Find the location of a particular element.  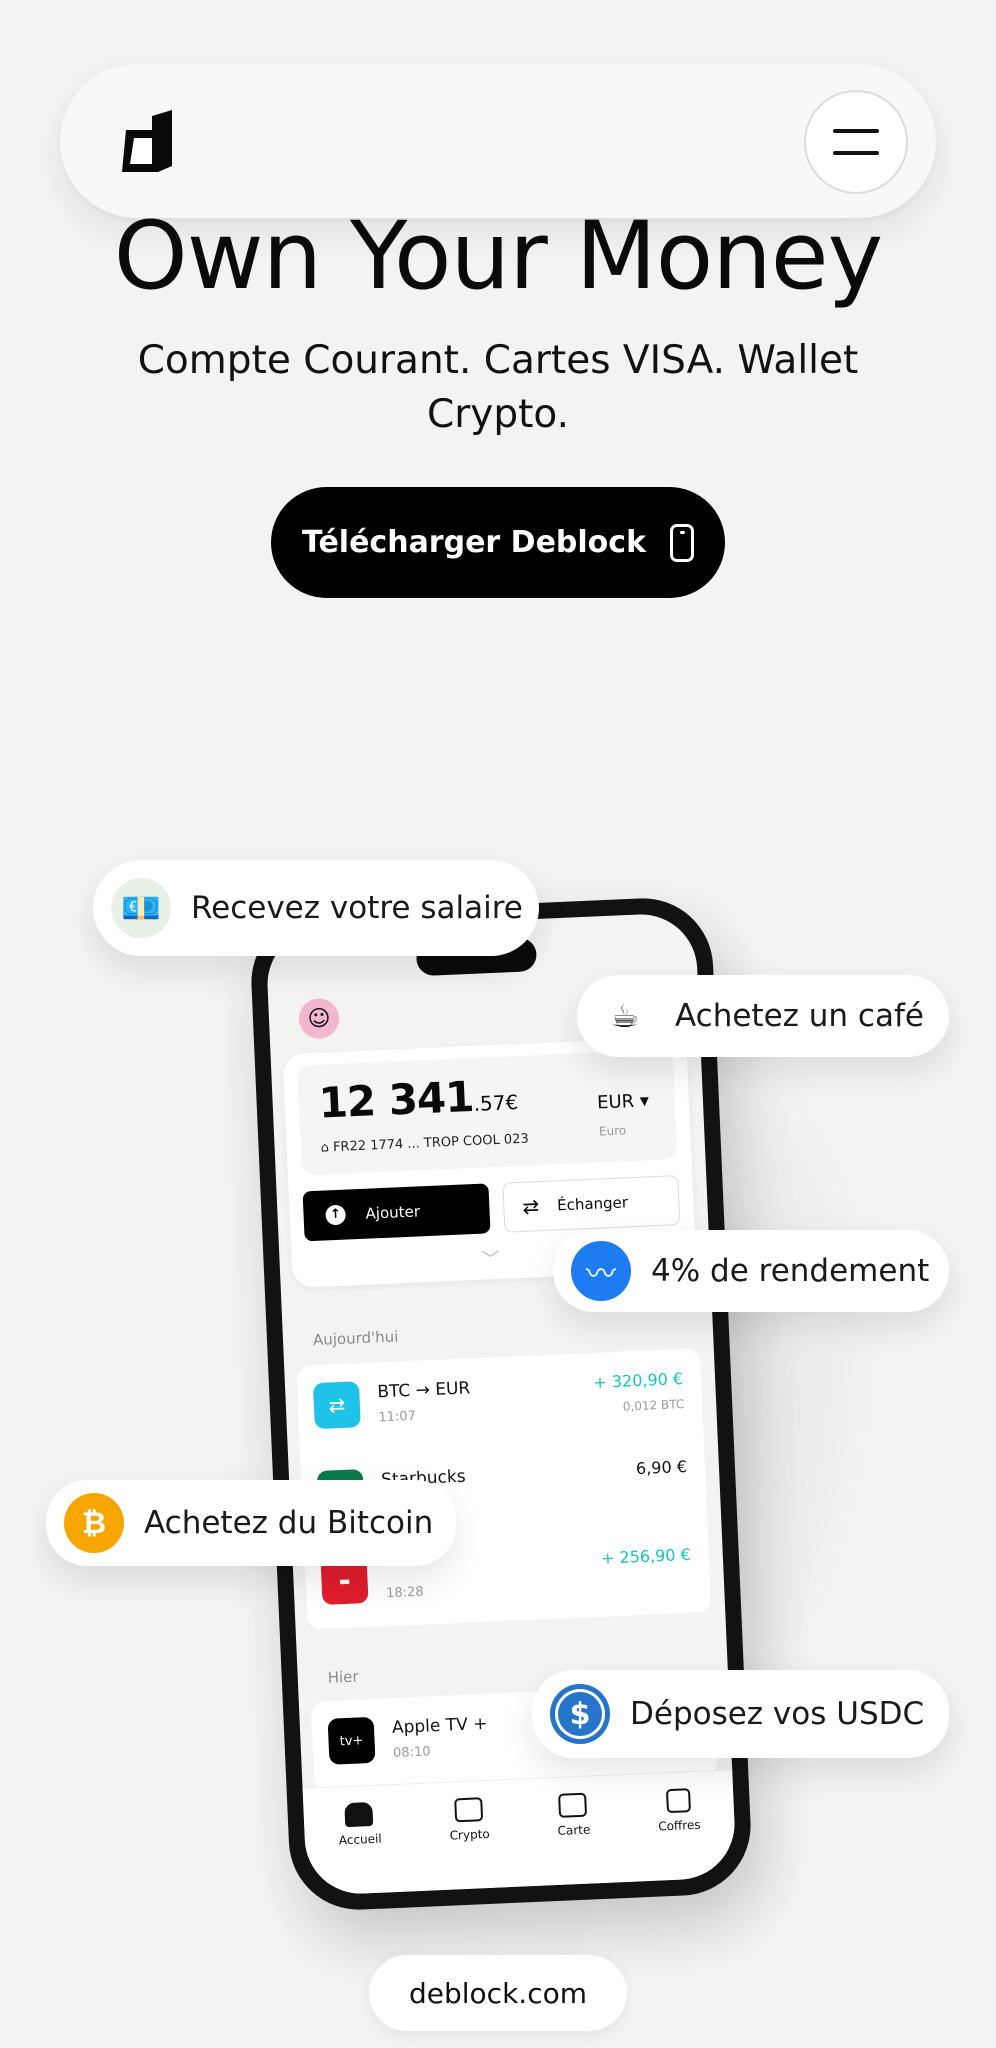

banknote-icon: 💶 is located at coordinates (141, 908).